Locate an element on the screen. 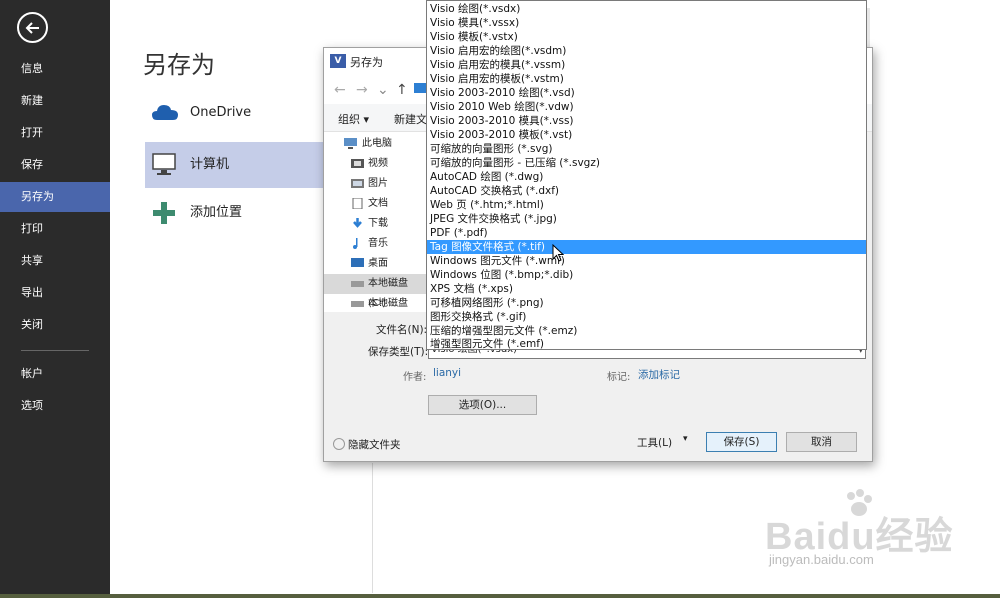 The height and width of the screenshot is (598, 1000). document-icon is located at coordinates (357, 203).